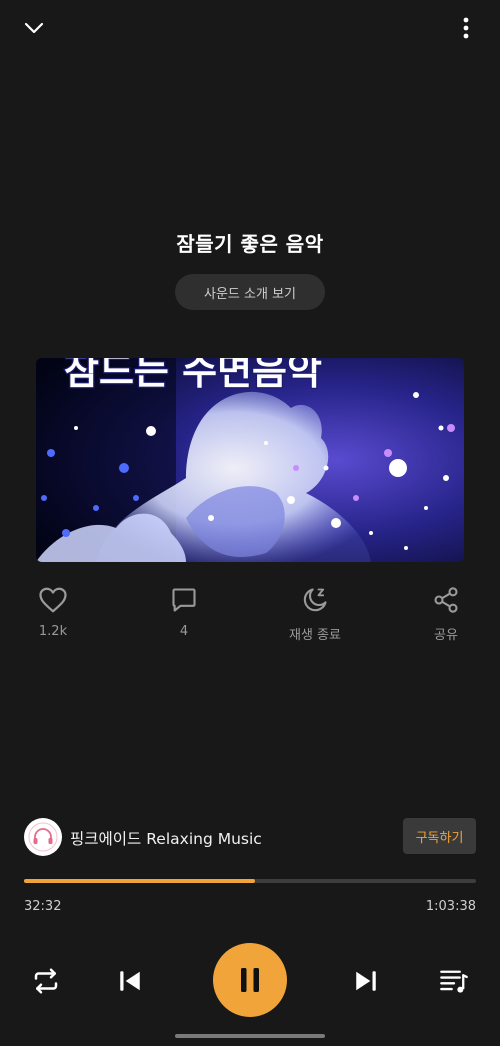  I want to click on headphones-logo-icon, so click(43, 837).